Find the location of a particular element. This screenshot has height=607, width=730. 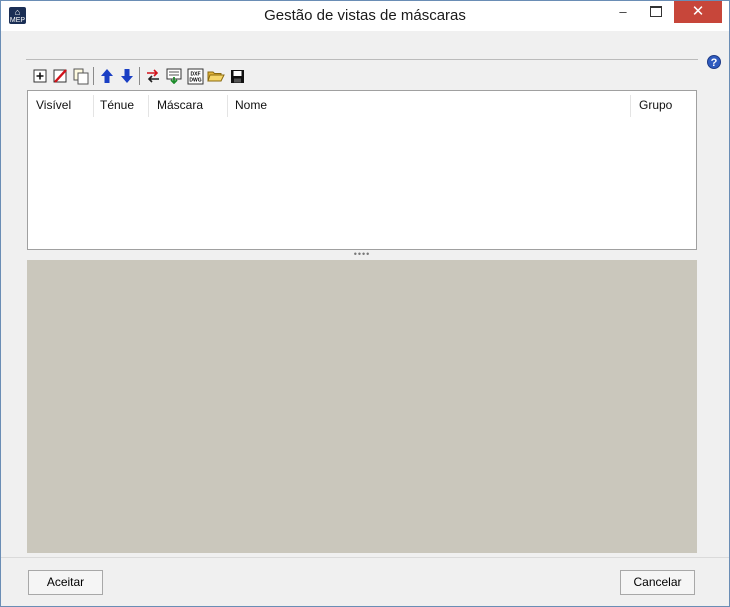

add-button is located at coordinates (40, 76).